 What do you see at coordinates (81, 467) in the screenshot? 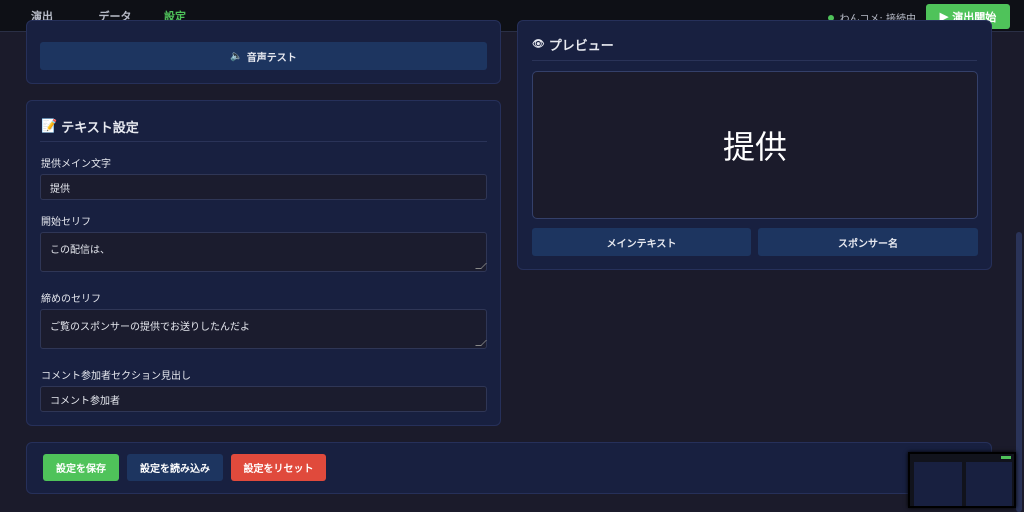
I see `save-settings-button: 設定を保存` at bounding box center [81, 467].